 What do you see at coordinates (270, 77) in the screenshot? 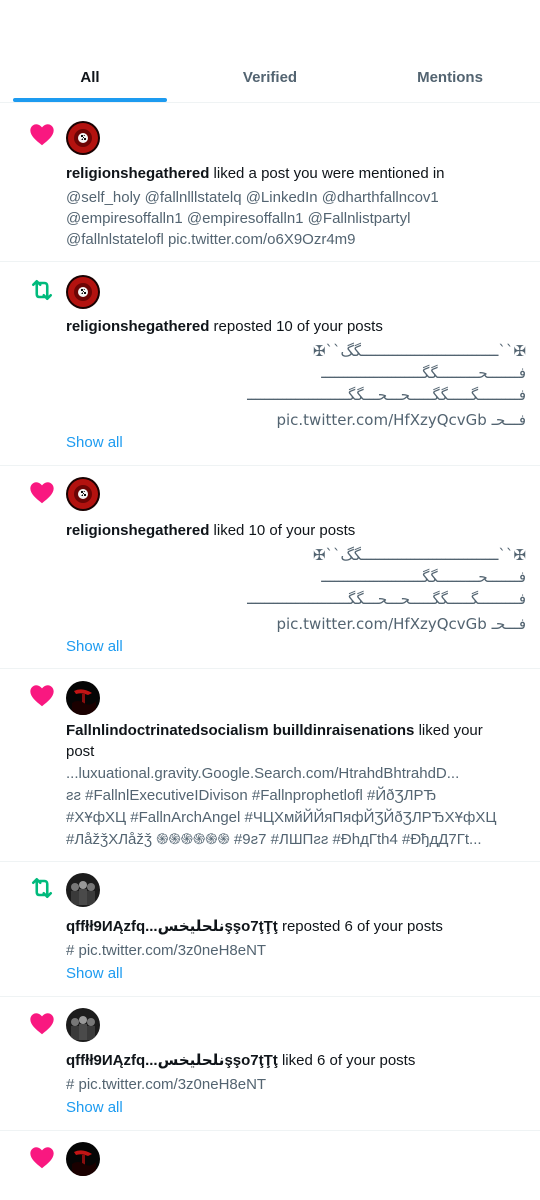
I see `tab-verified-label: Verified` at bounding box center [270, 77].